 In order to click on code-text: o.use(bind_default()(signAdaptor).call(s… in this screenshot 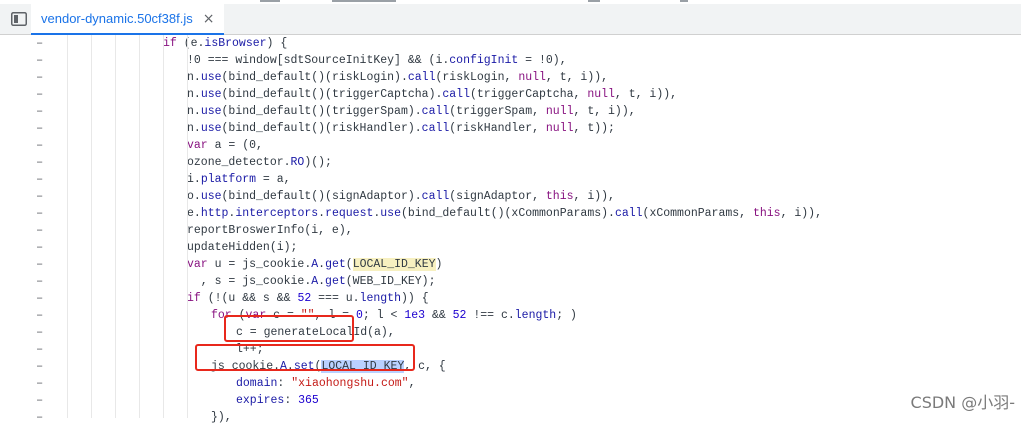, I will do `click(401, 196)`.